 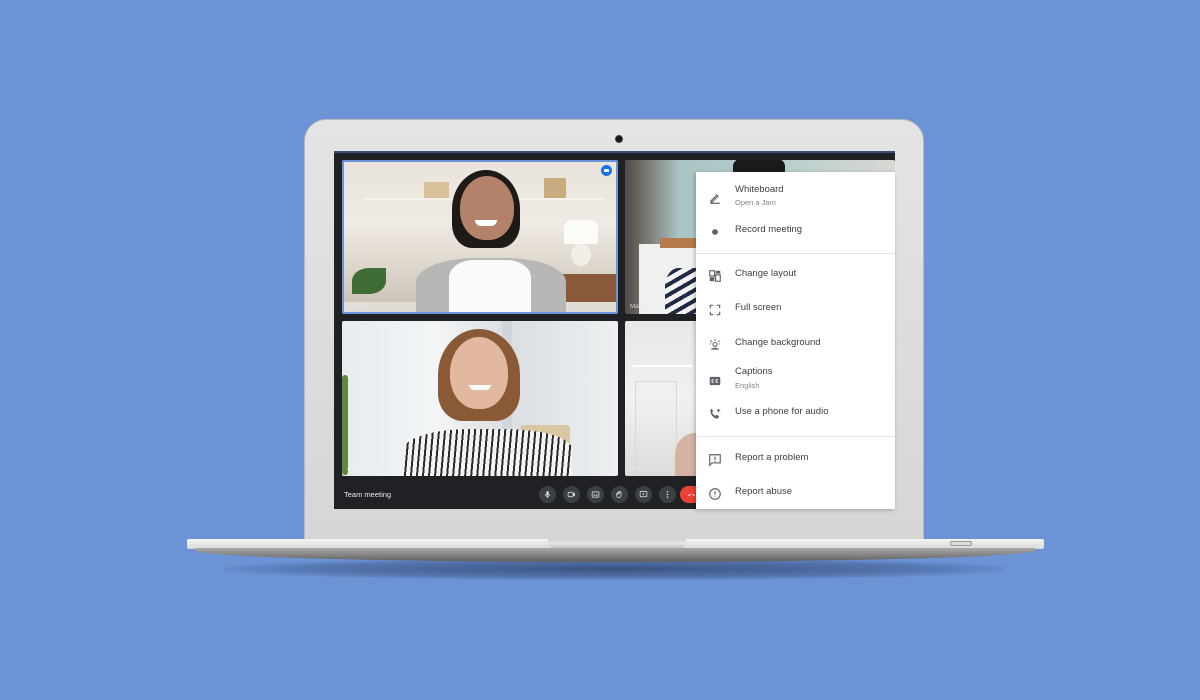 I want to click on striped-shirt, so click(x=682, y=291).